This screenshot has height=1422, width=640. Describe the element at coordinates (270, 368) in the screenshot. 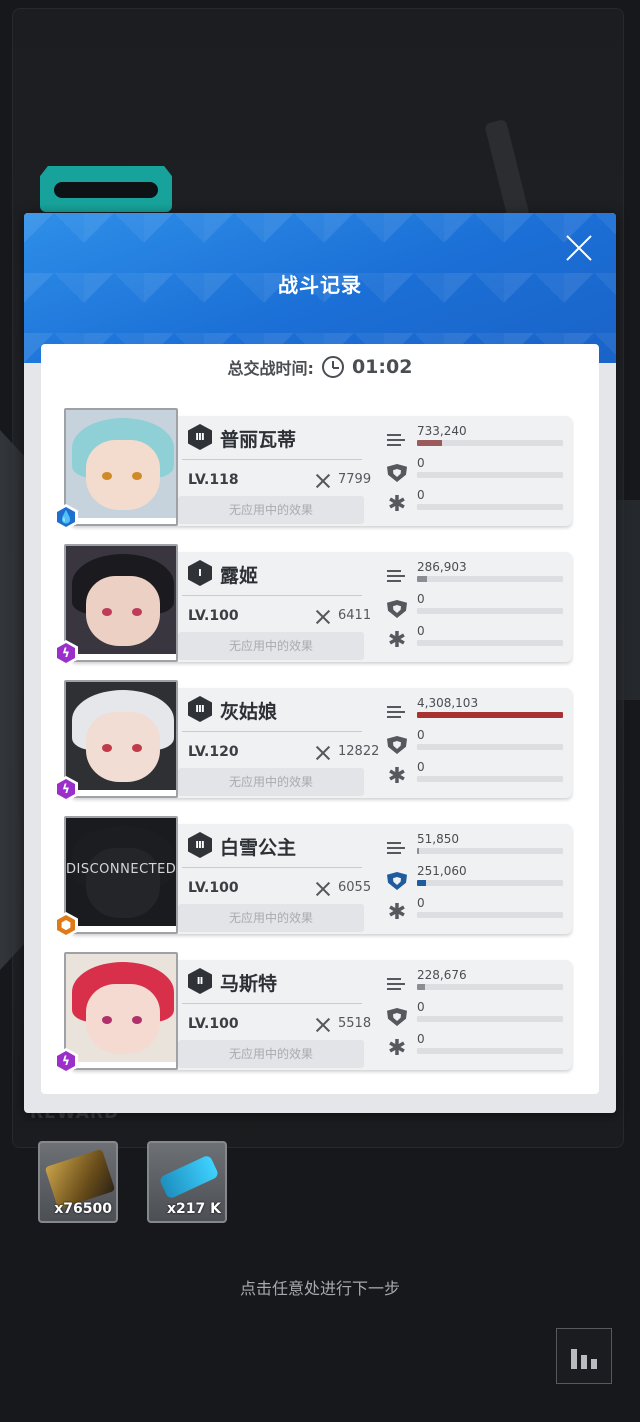

I see `total-time-label: 总交战时间:` at that location.